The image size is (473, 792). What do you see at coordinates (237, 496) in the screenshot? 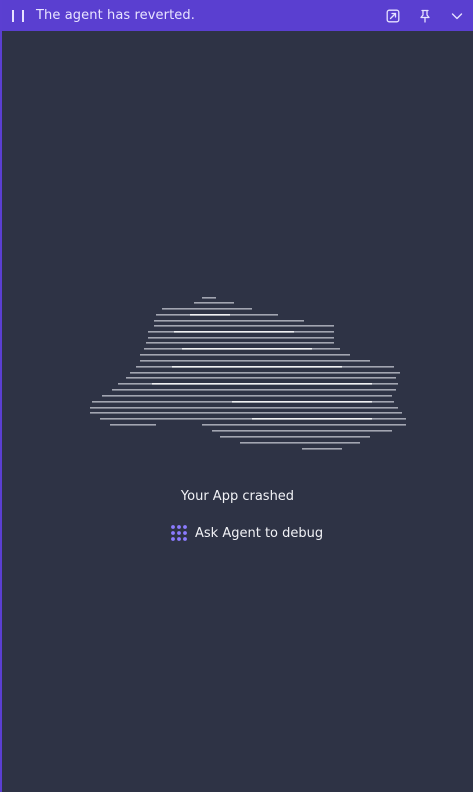
I see `crash-title: Your App crashed` at bounding box center [237, 496].